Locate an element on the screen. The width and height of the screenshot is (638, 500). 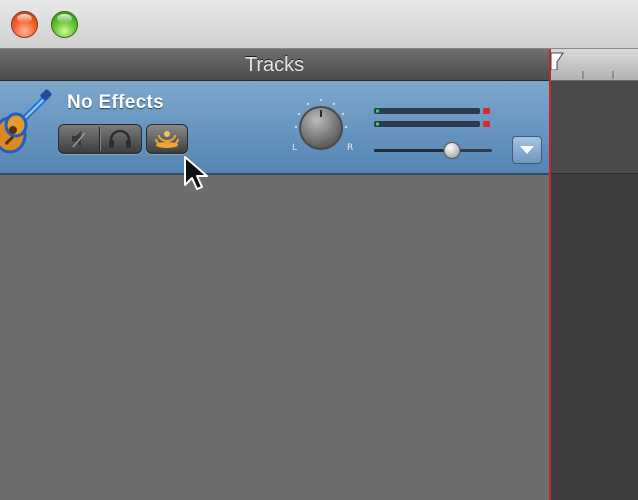
pan-knob is located at coordinates (321, 126).